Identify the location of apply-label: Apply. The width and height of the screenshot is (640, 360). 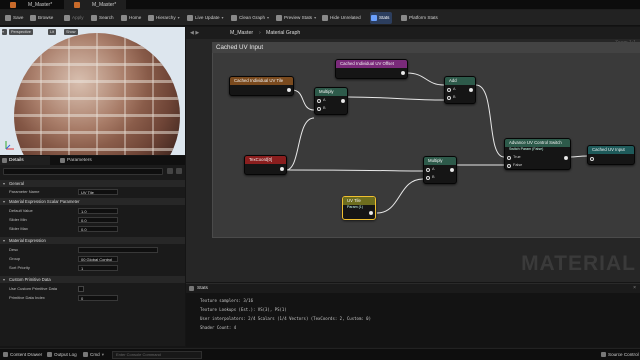
(78, 17).